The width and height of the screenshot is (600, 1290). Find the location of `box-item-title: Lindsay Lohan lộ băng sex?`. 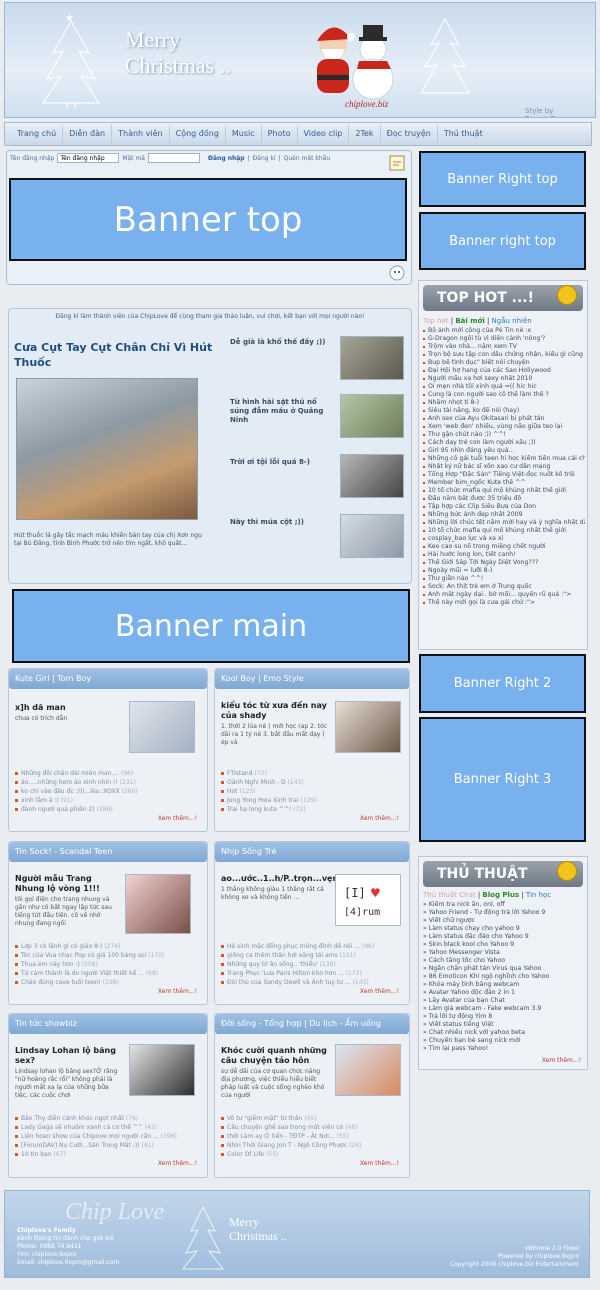

box-item-title: Lindsay Lohan lộ băng sex? is located at coordinates (67, 1056).